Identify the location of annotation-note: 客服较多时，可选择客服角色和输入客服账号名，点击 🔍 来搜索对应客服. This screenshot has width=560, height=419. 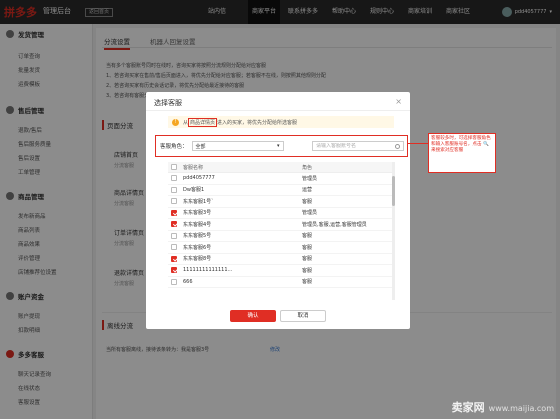
(462, 153).